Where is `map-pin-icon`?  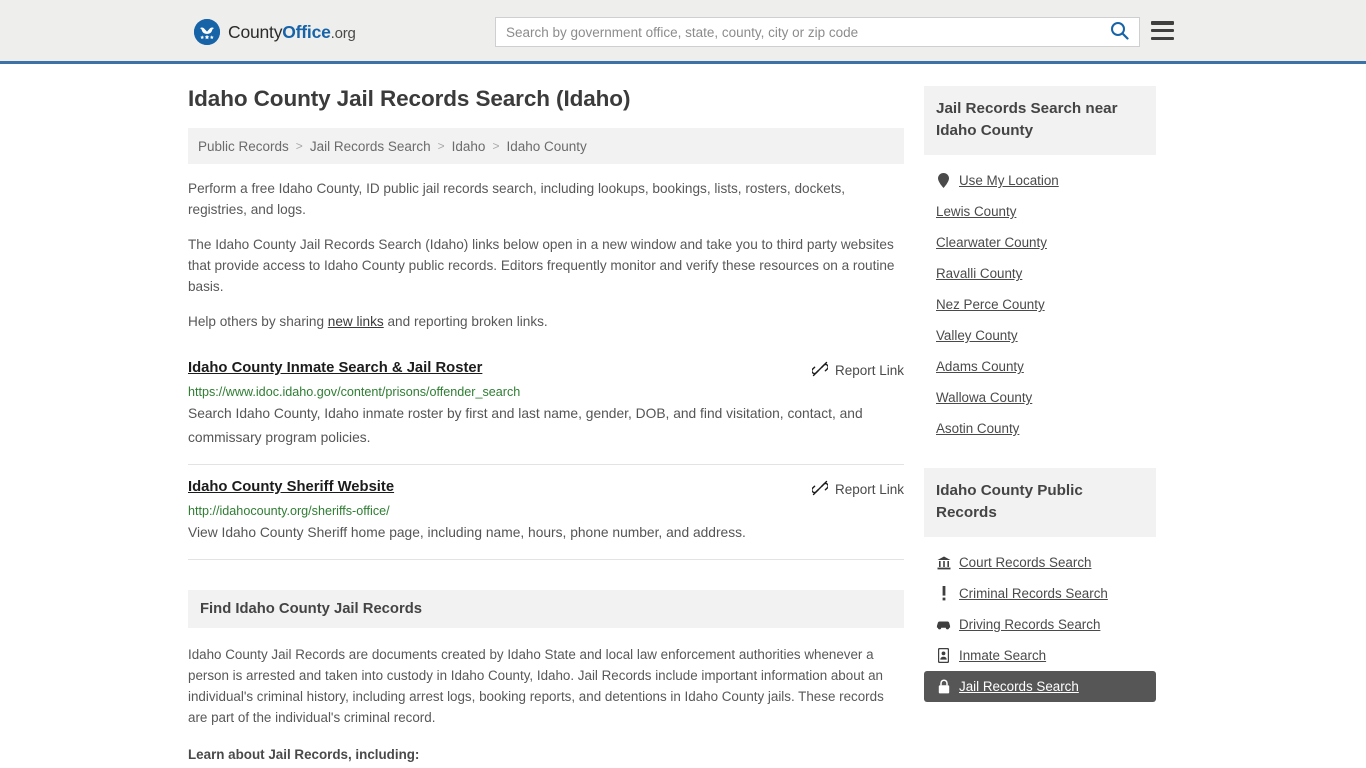
map-pin-icon is located at coordinates (943, 180).